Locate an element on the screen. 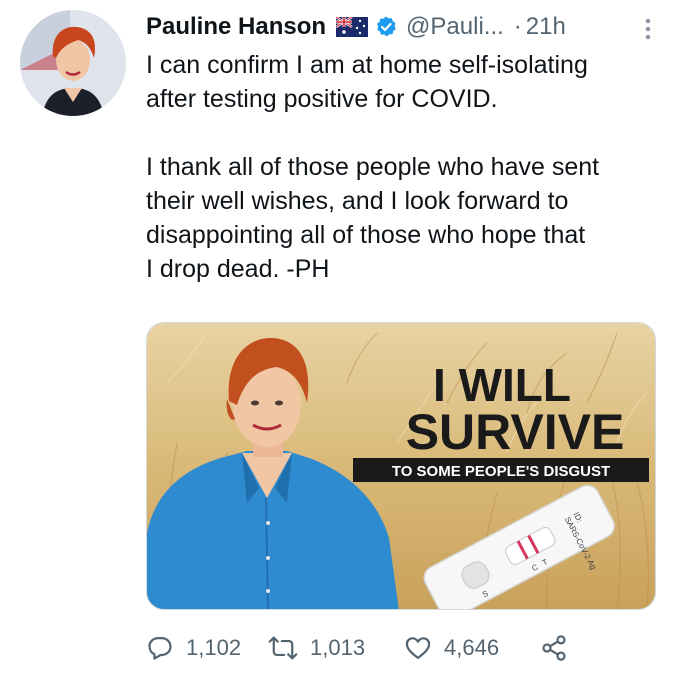  like-count: 4,646 is located at coordinates (472, 647).